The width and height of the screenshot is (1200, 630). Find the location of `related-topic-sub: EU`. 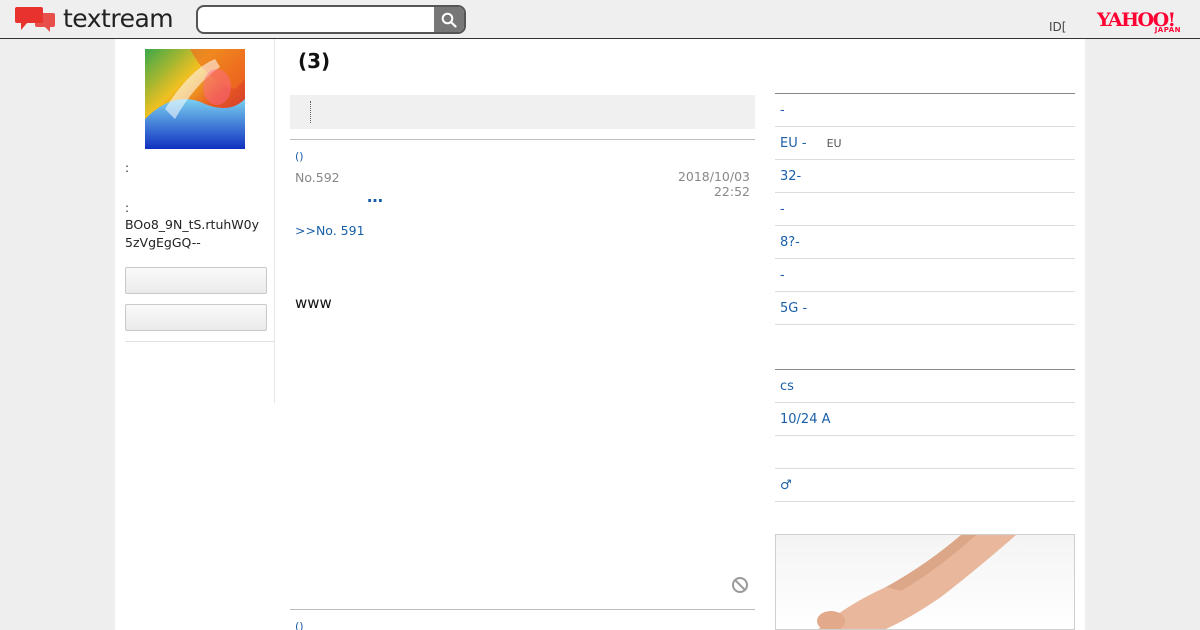

related-topic-sub: EU is located at coordinates (834, 143).